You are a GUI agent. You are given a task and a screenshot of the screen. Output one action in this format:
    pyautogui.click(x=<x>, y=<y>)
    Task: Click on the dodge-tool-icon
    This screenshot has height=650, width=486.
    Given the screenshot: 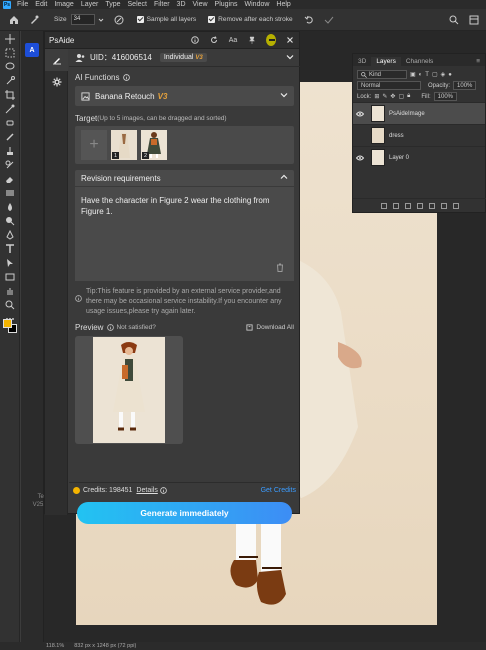 What is the action you would take?
    pyautogui.click(x=10, y=221)
    